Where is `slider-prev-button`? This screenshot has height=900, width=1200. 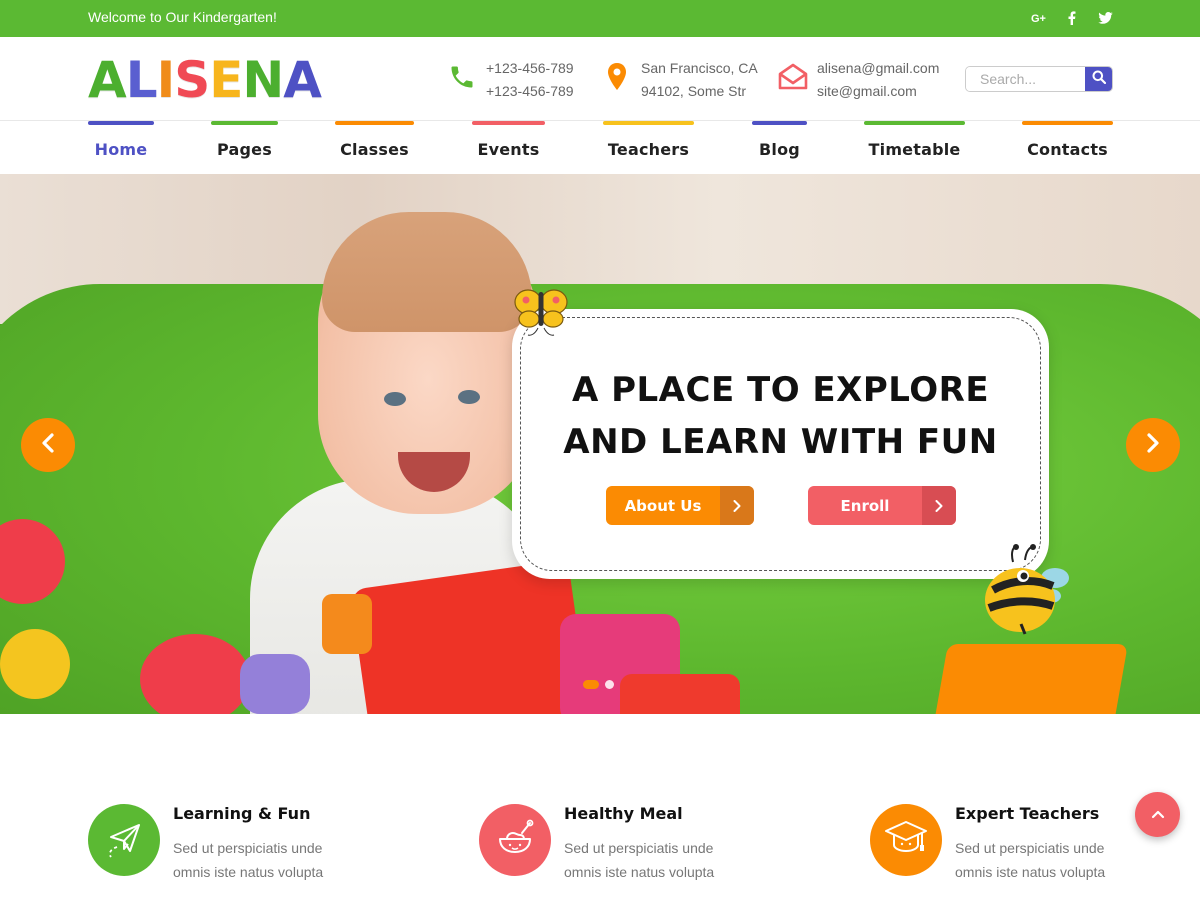 slider-prev-button is located at coordinates (48, 445).